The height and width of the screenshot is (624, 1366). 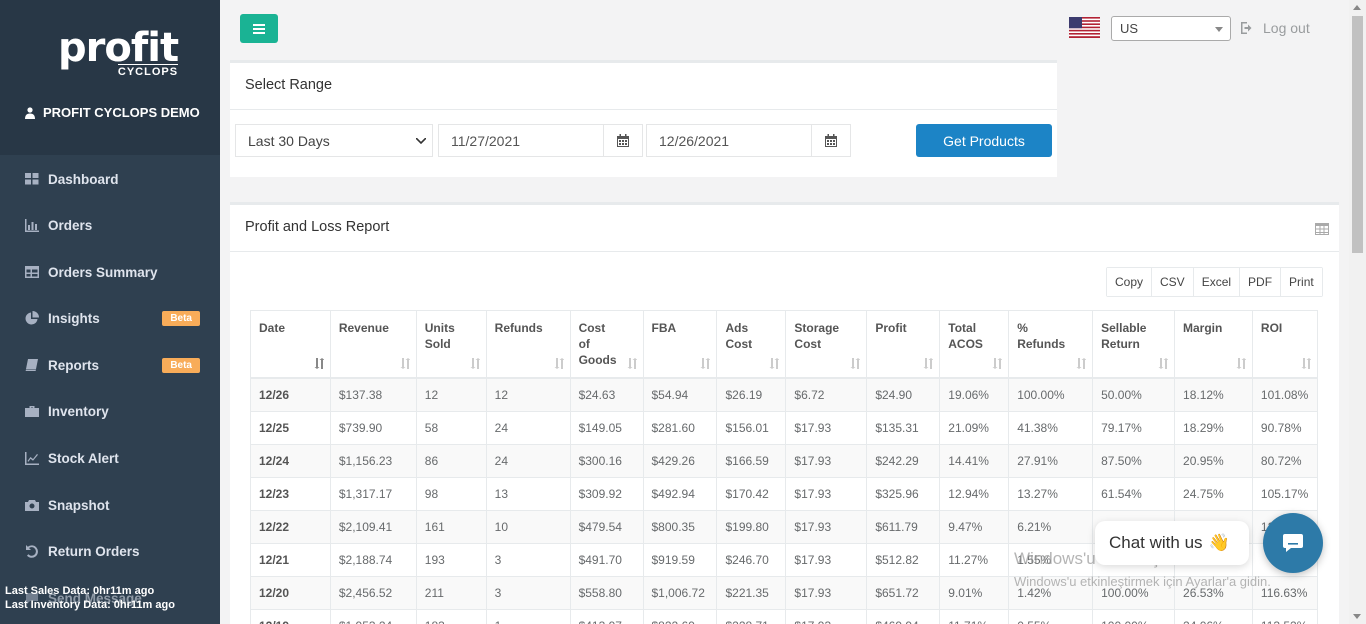 What do you see at coordinates (1261, 282) in the screenshot?
I see `pdf-button: PDF` at bounding box center [1261, 282].